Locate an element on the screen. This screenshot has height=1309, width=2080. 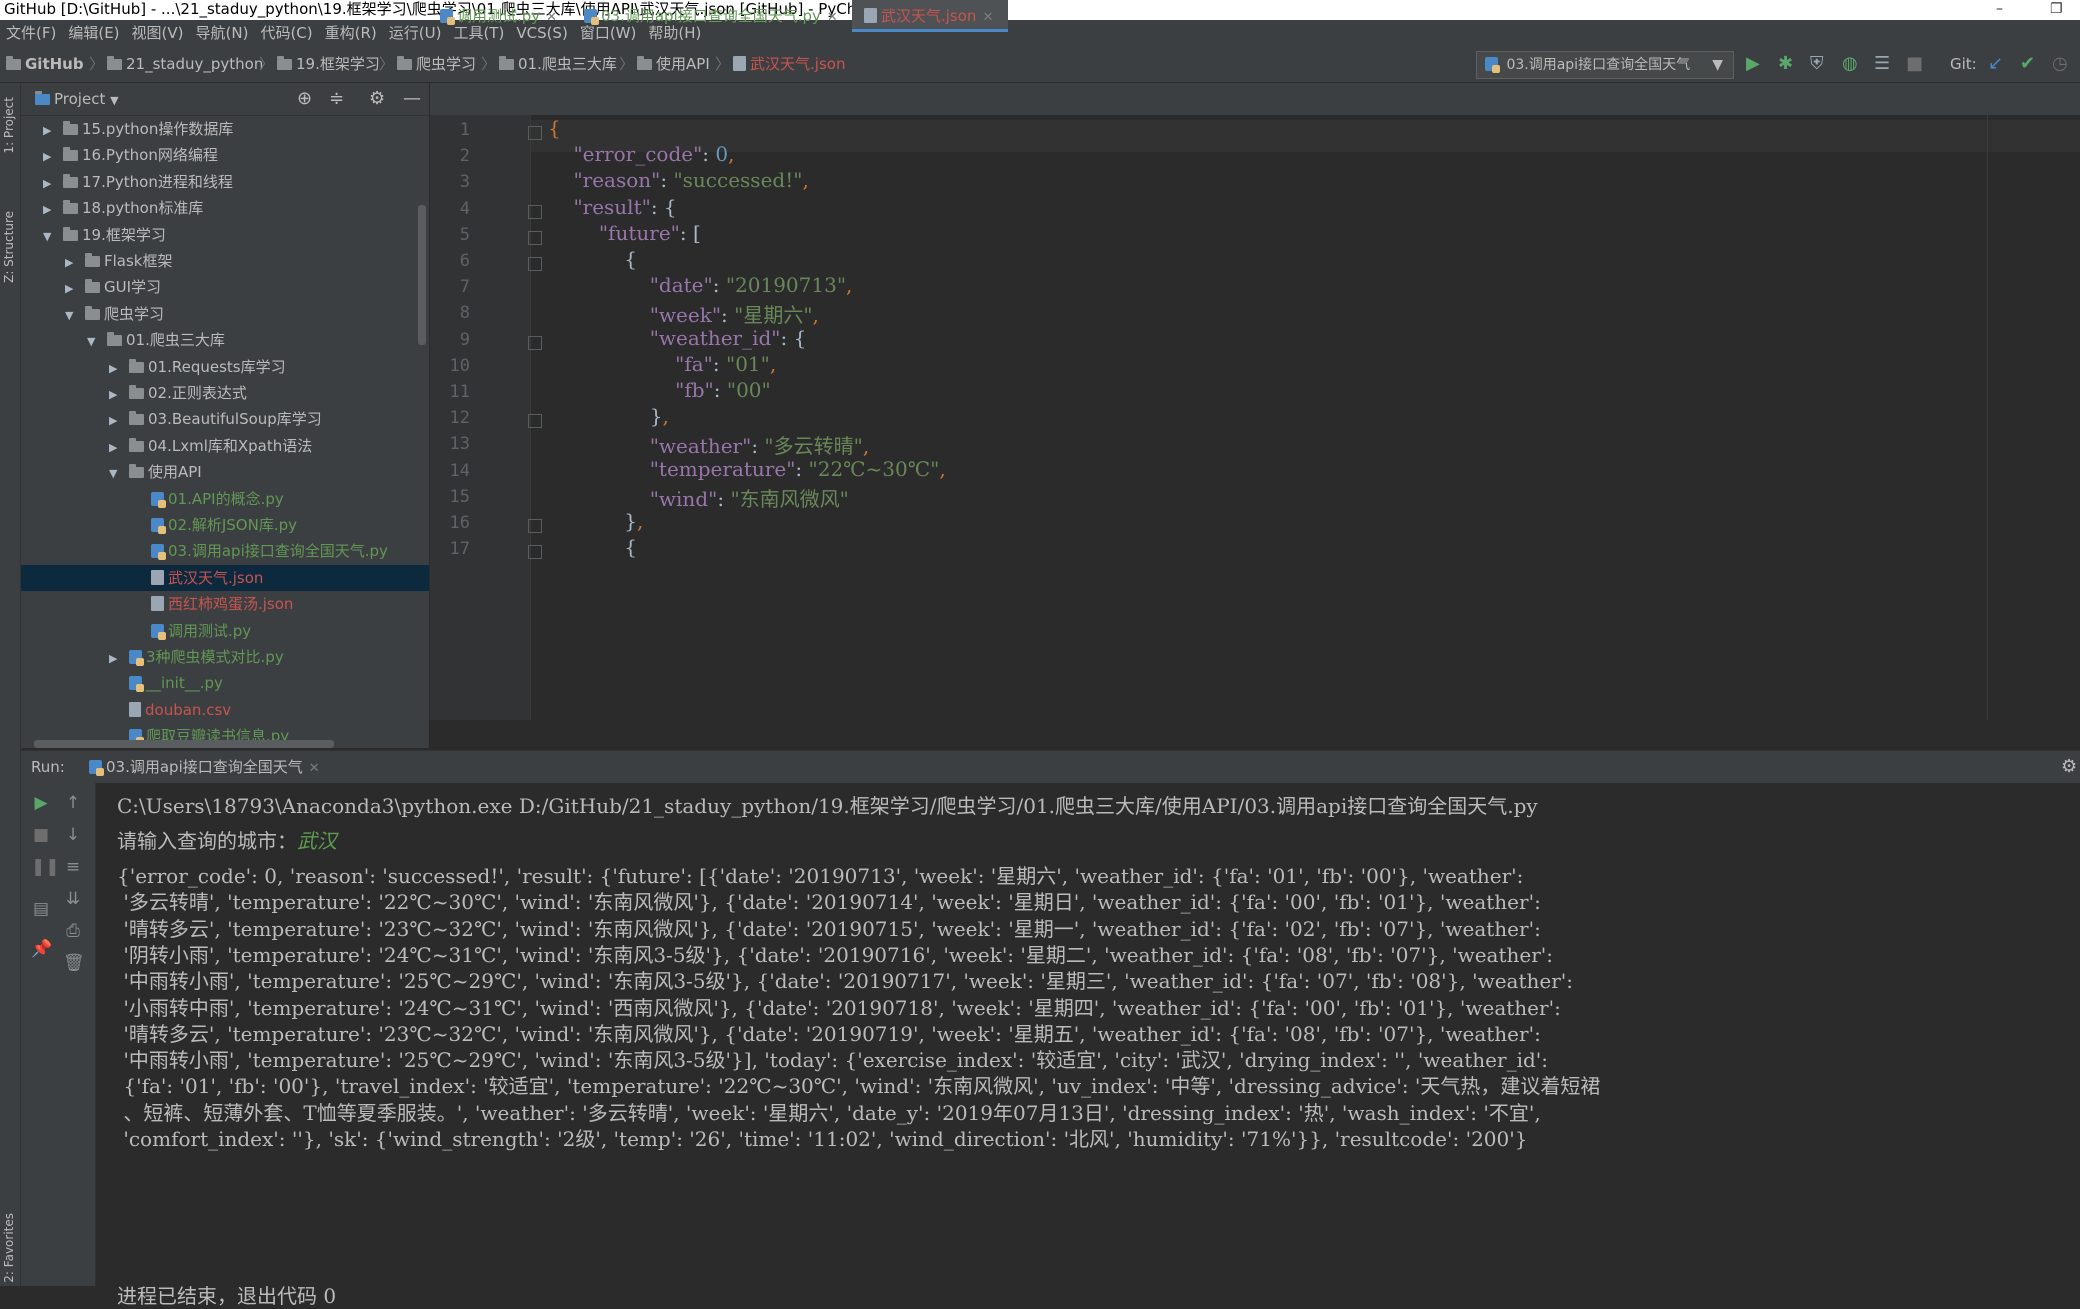
favorites-tool-tab: 2: Favorites is located at coordinates (9, 1248).